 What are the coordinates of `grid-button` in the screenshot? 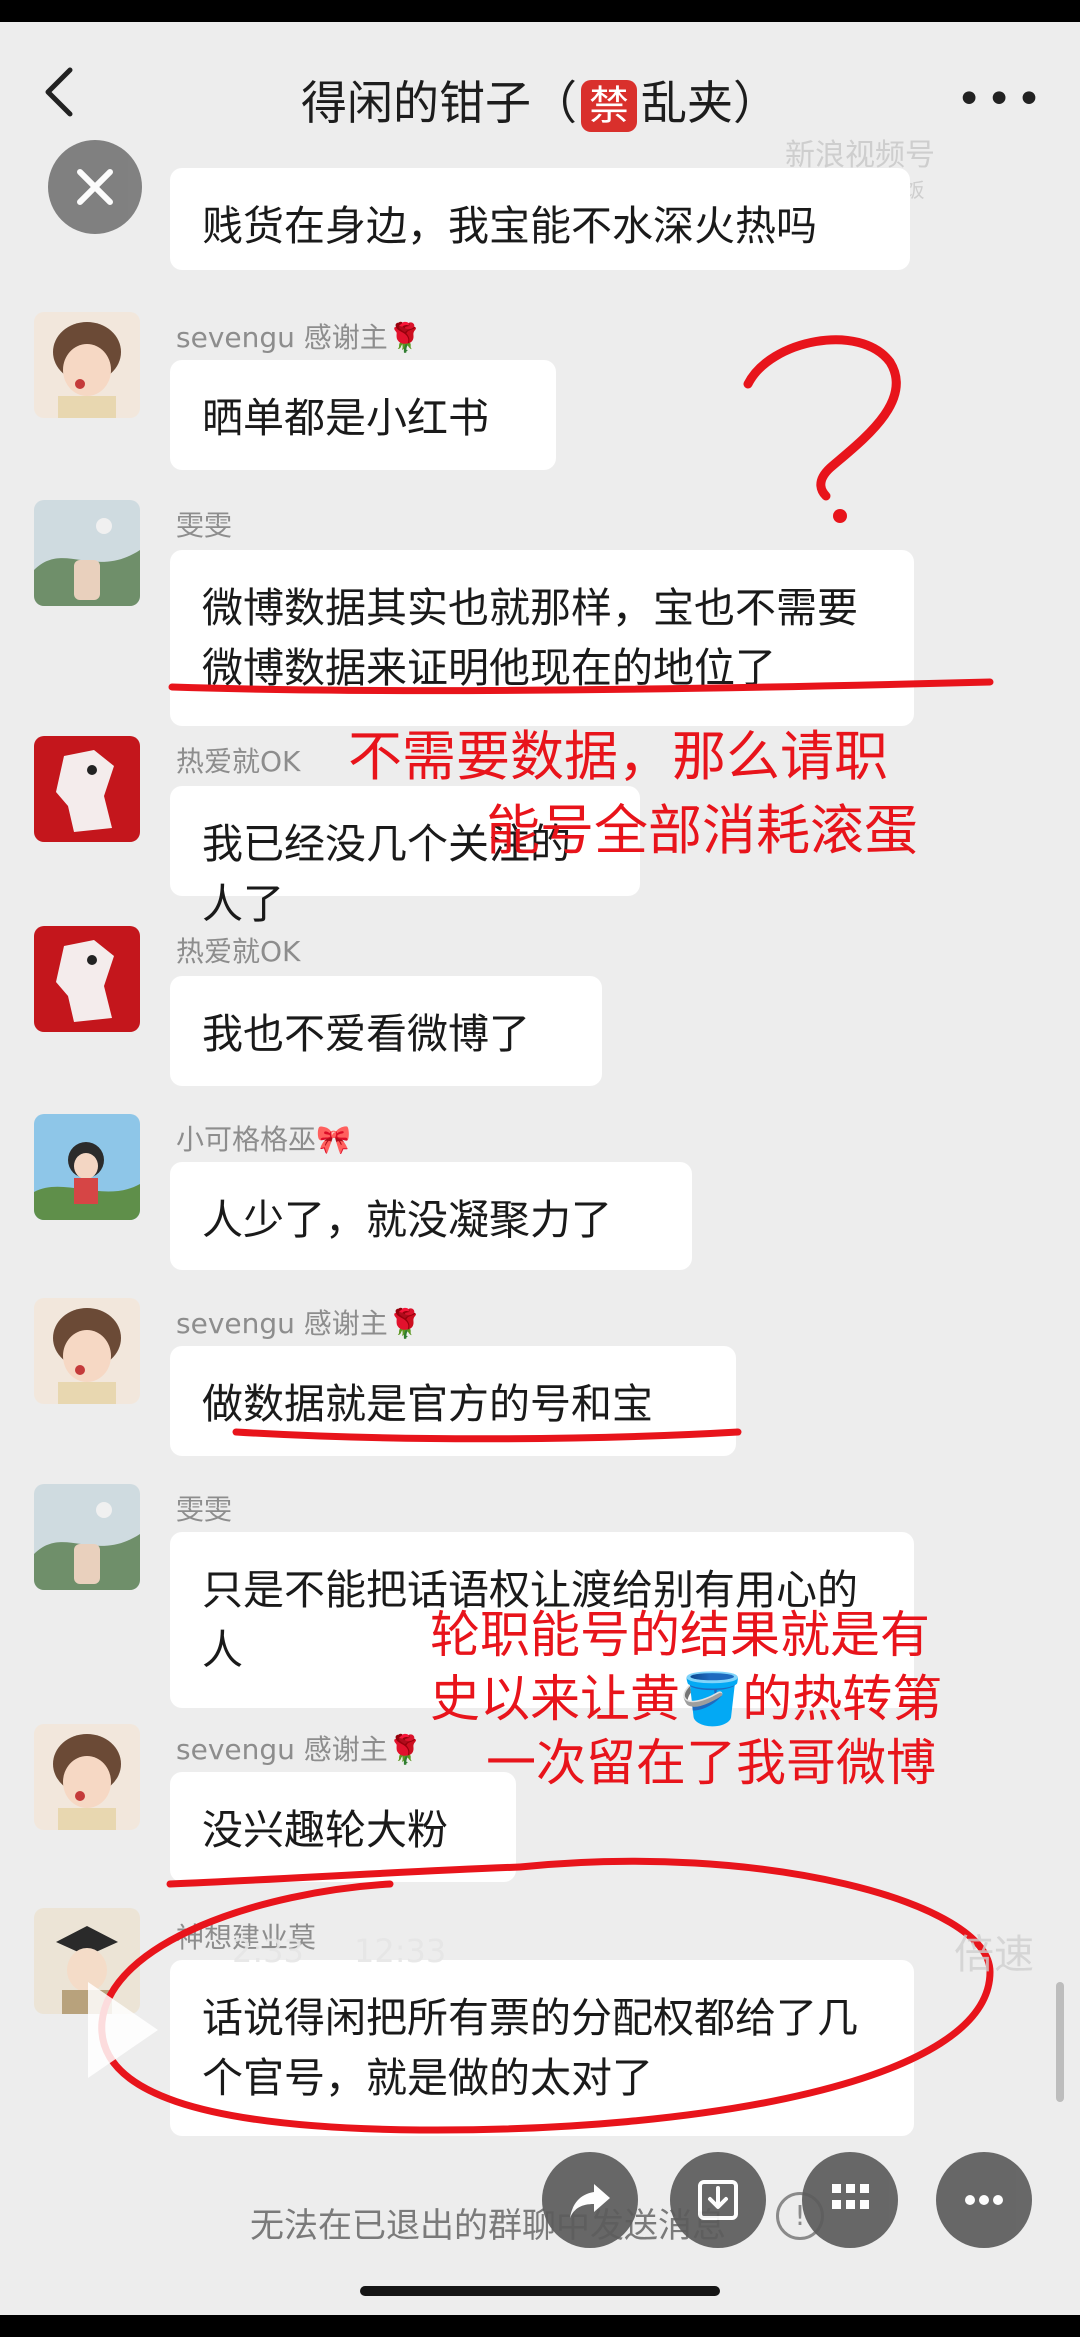 It's located at (850, 2200).